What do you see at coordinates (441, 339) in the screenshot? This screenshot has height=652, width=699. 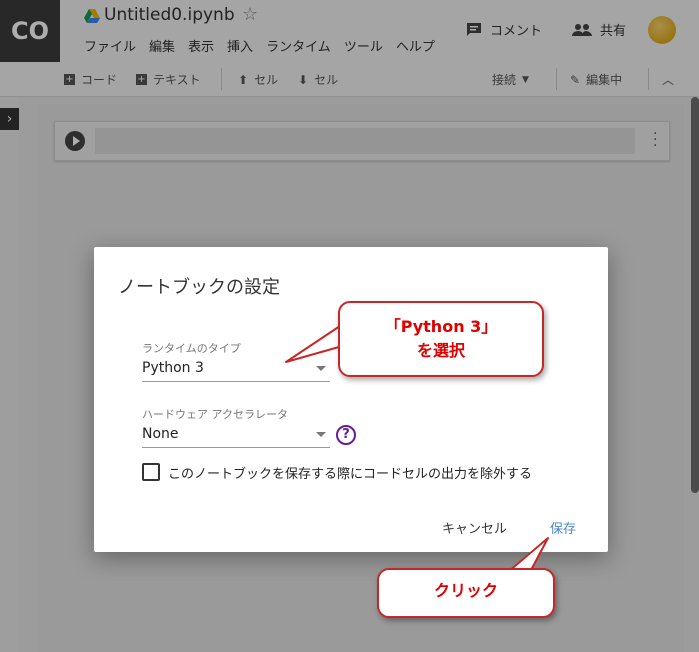 I see `select-python-callout: 「Python 3」 を選択` at bounding box center [441, 339].